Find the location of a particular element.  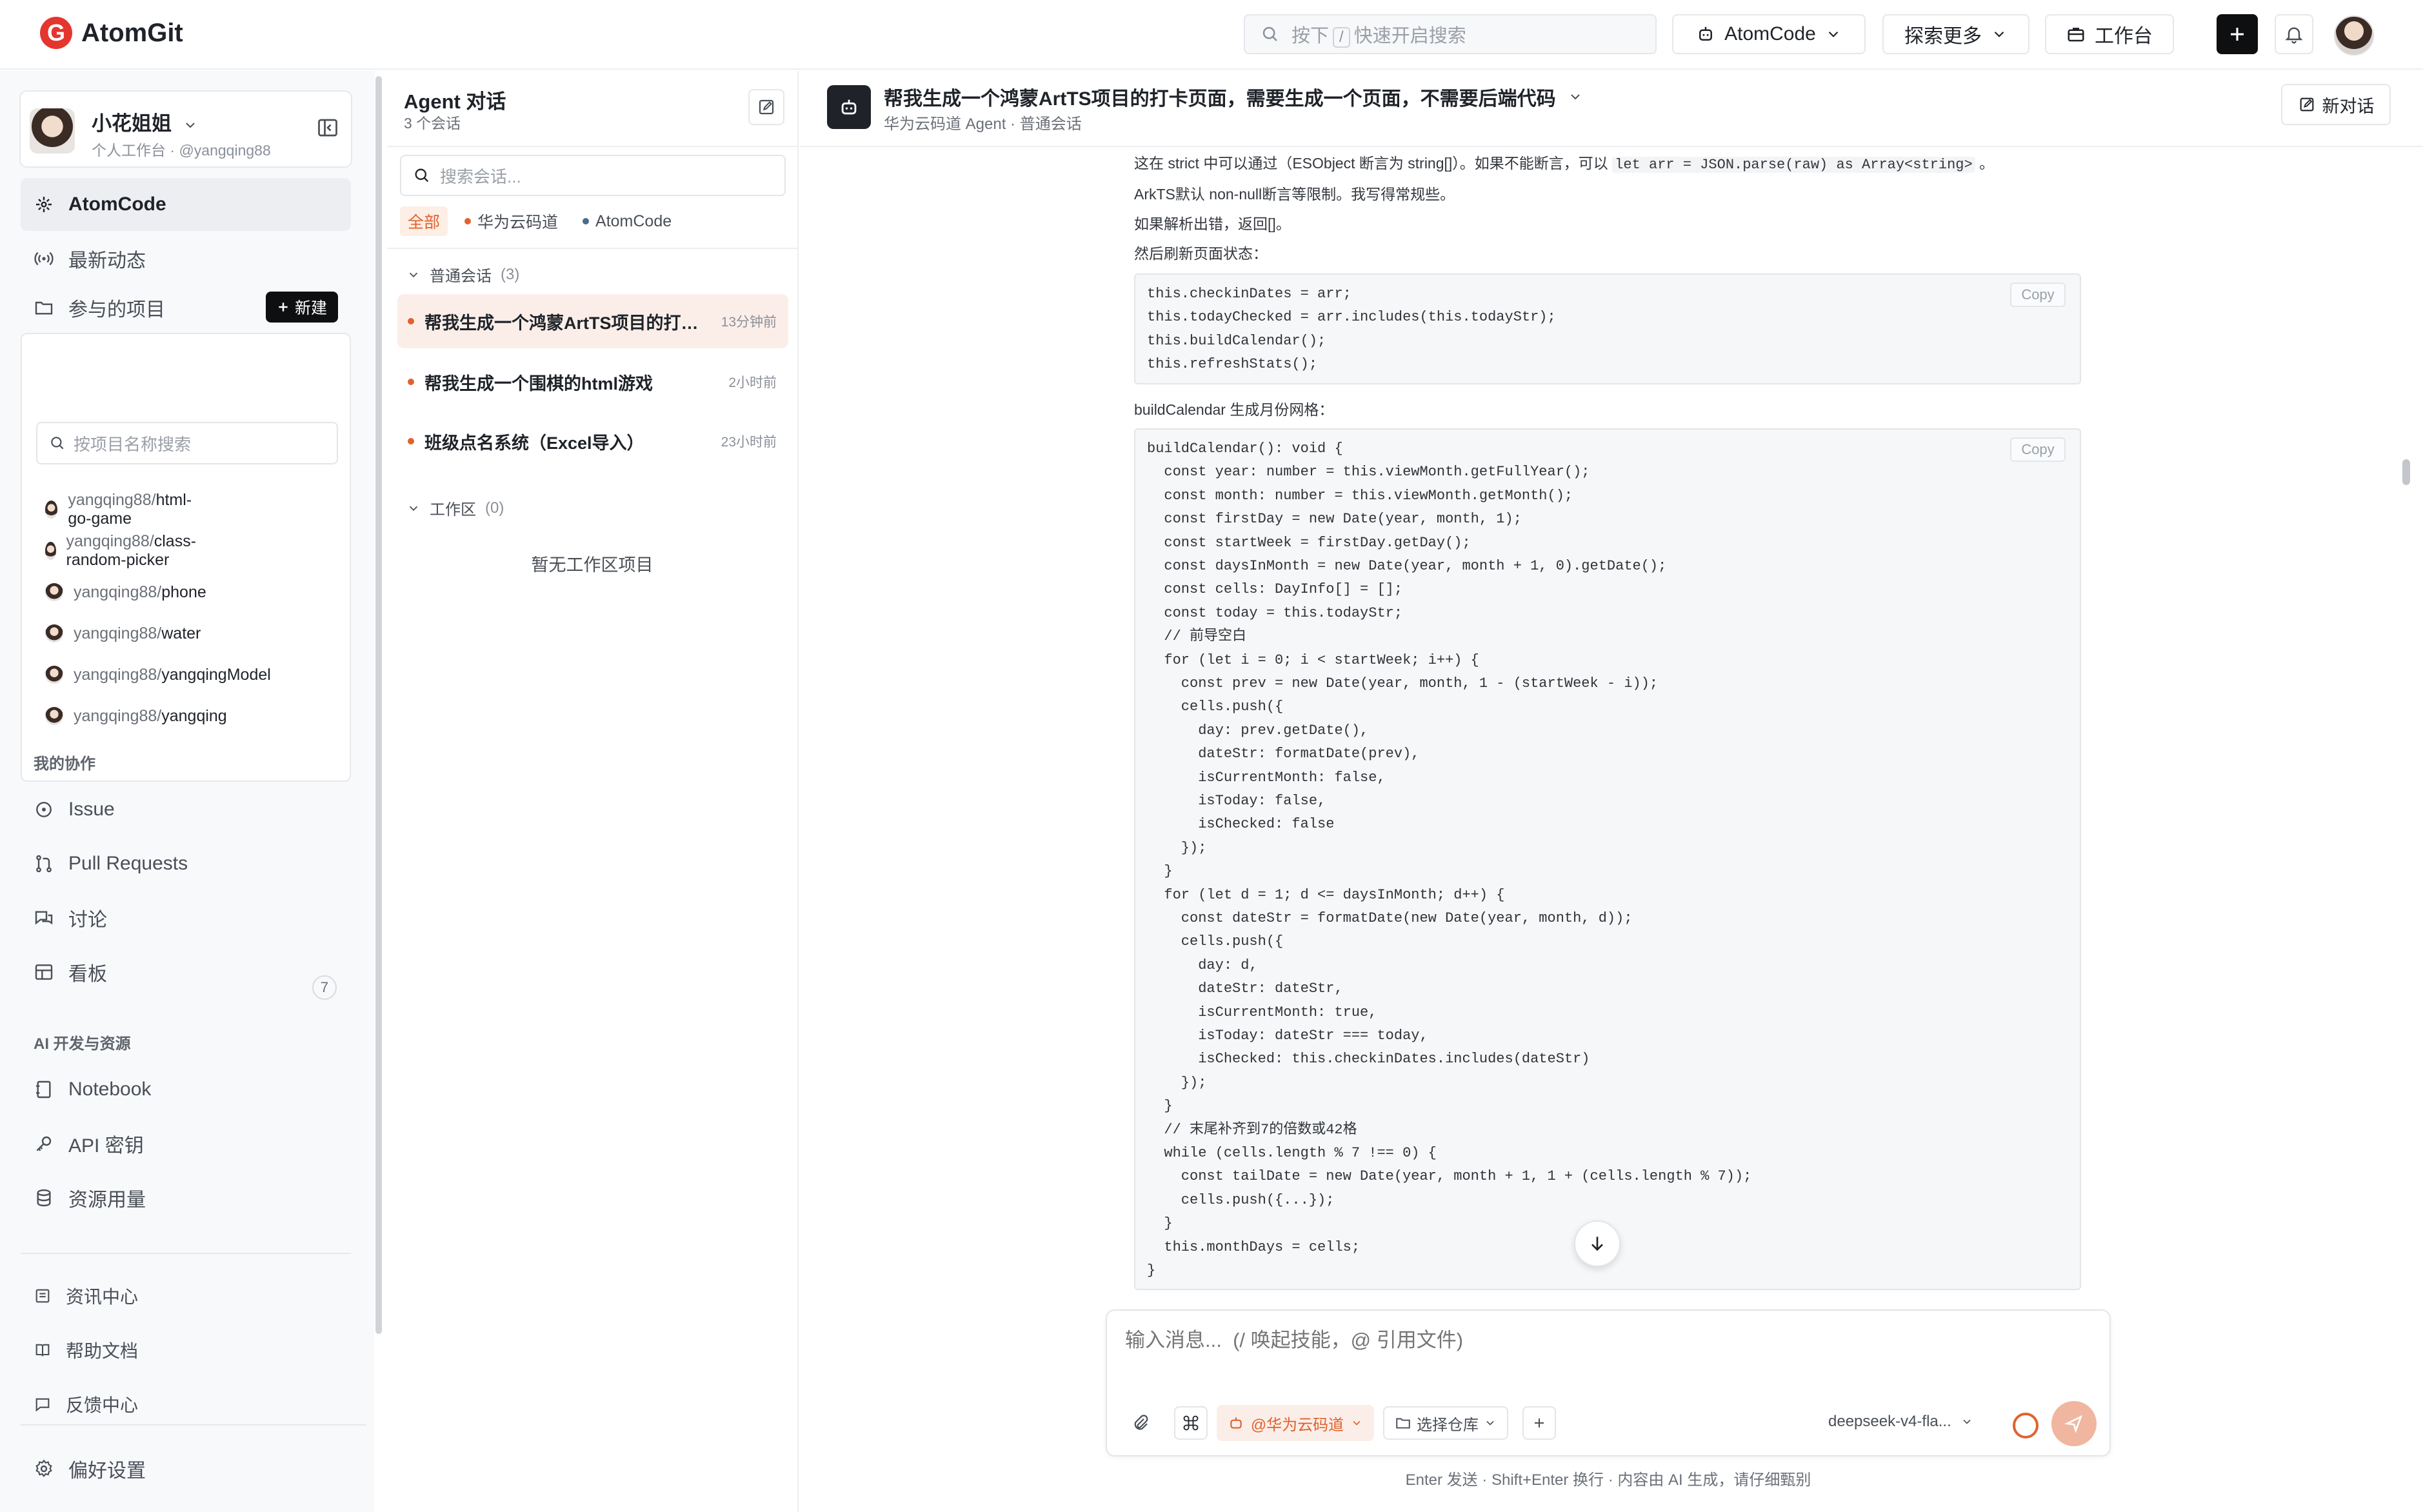

code-line: for (let d = 1; d <= daysInMonth; d++) { is located at coordinates (1326, 894).